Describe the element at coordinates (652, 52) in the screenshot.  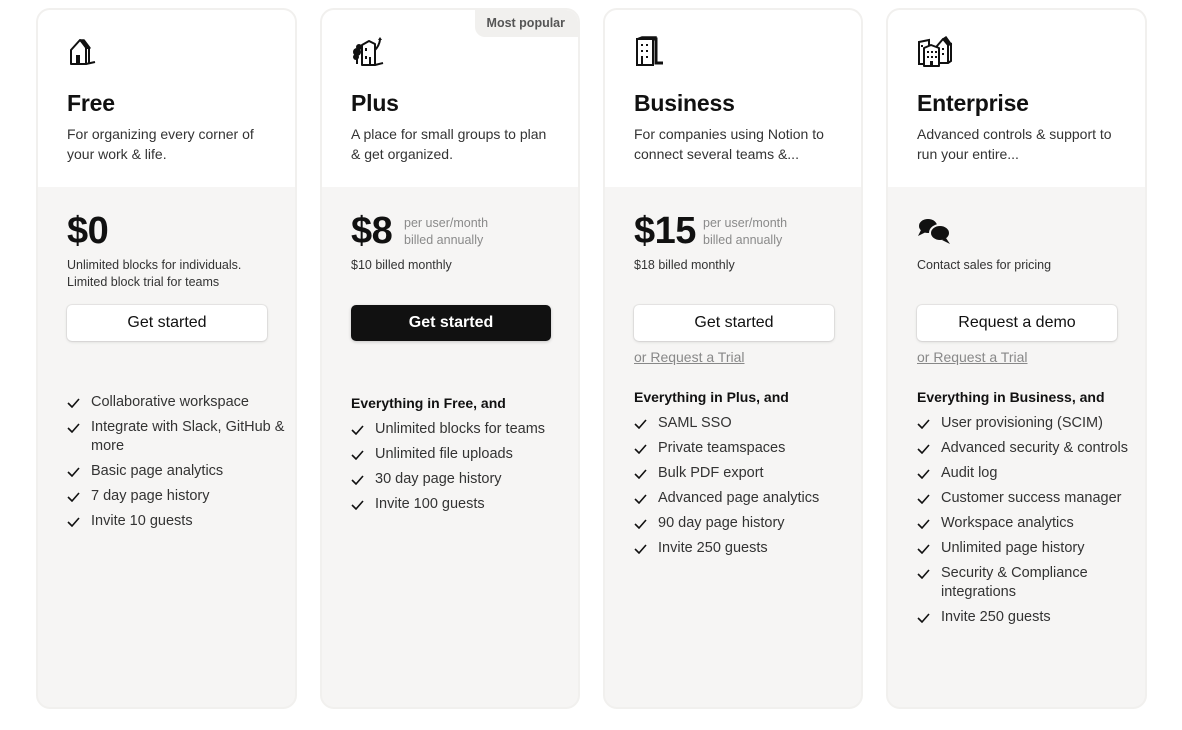
I see `office-building-icon` at that location.